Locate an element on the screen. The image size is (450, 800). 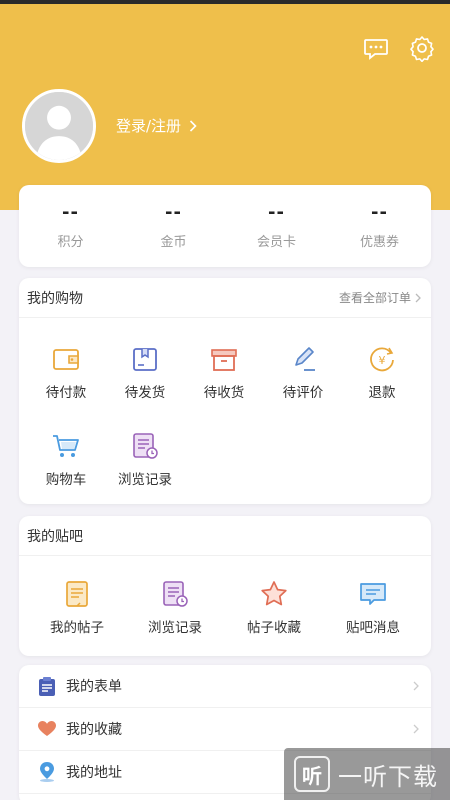
grid-label: 待收货 is located at coordinates (224, 393).